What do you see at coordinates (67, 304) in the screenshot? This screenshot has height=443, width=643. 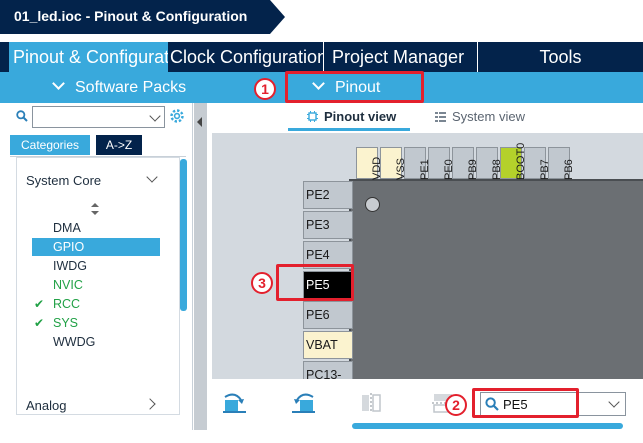 I see `list-item-label: RCC` at bounding box center [67, 304].